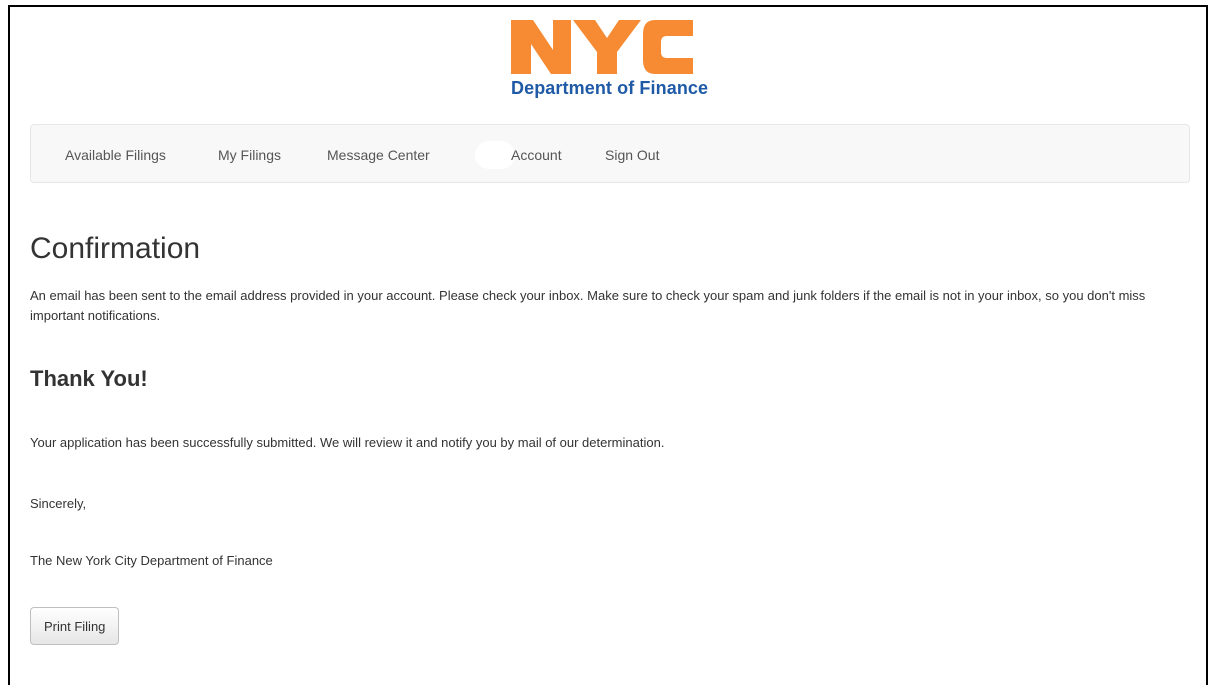 This screenshot has height=685, width=1211. Describe the element at coordinates (249, 155) in the screenshot. I see `nav-my-filings: My Filings` at that location.